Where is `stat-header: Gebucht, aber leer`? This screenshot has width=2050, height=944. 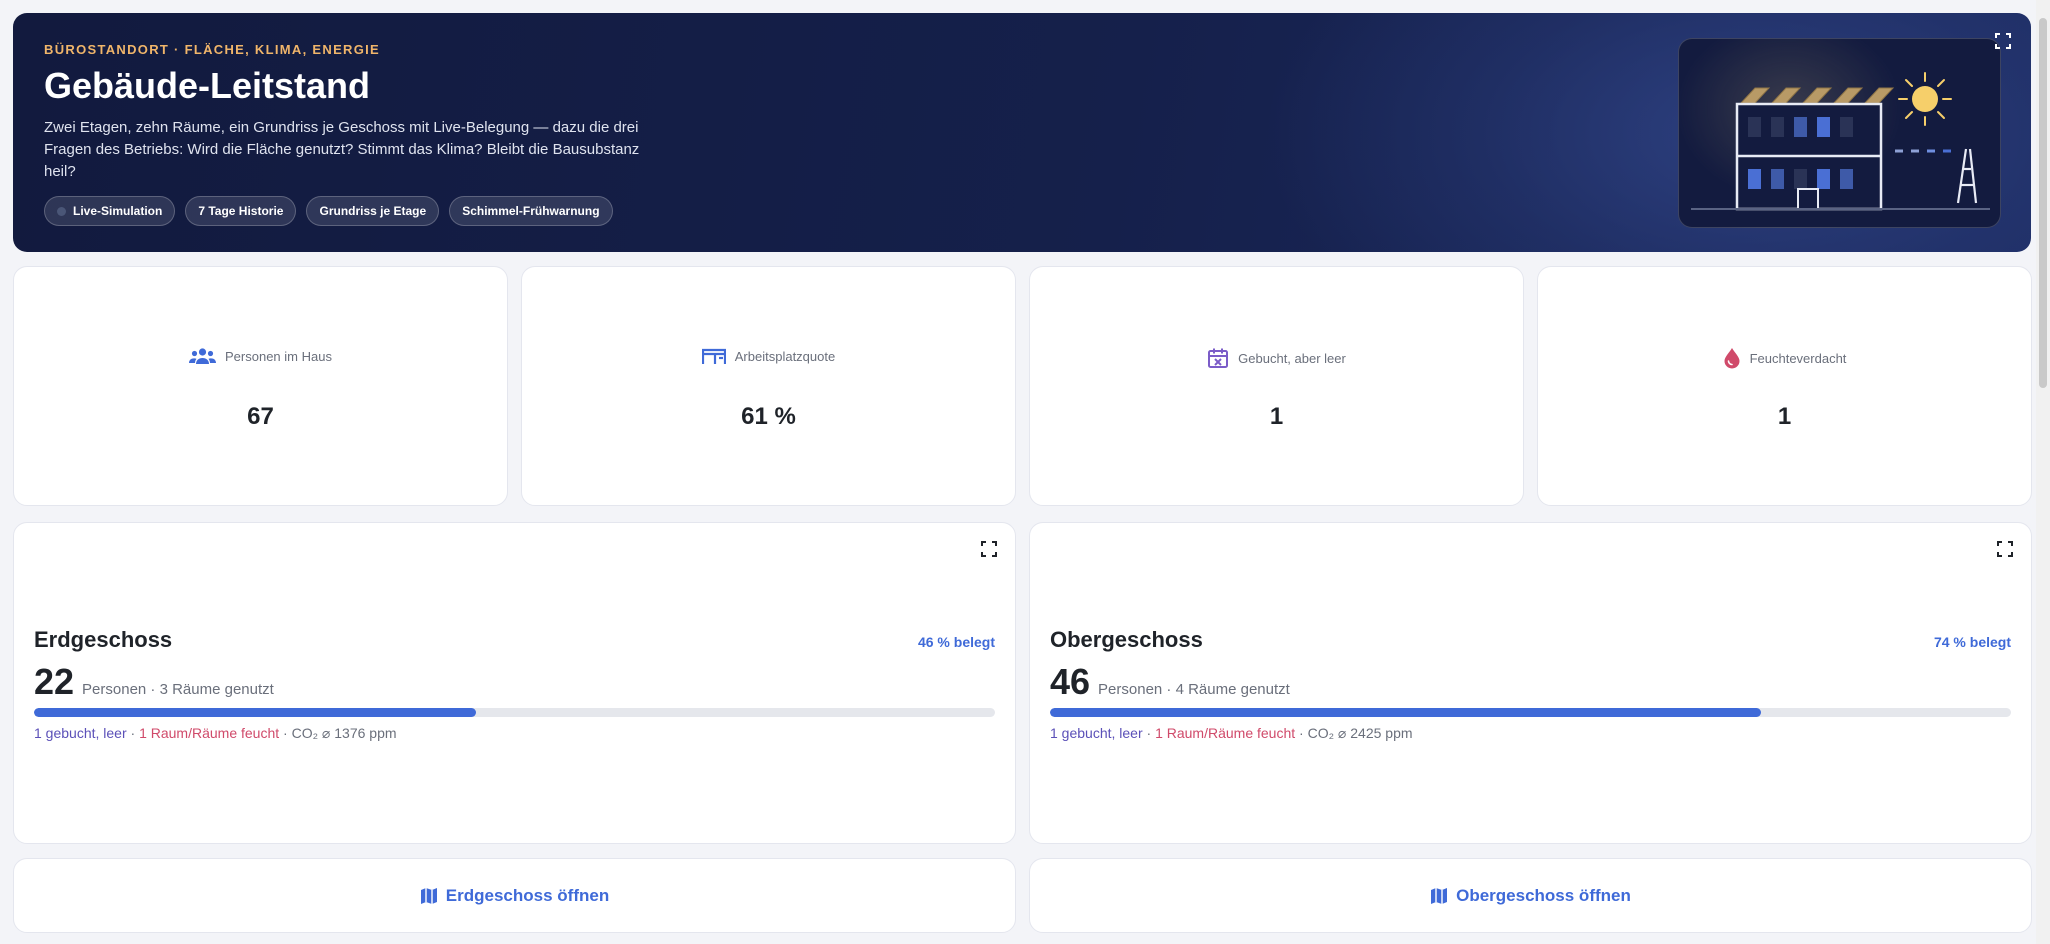
stat-header: Gebucht, aber leer is located at coordinates (1276, 358).